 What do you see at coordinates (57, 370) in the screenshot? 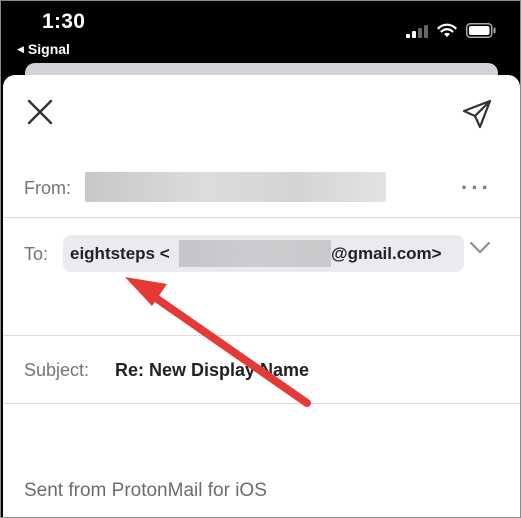
I see `subject-label: Subject:` at bounding box center [57, 370].